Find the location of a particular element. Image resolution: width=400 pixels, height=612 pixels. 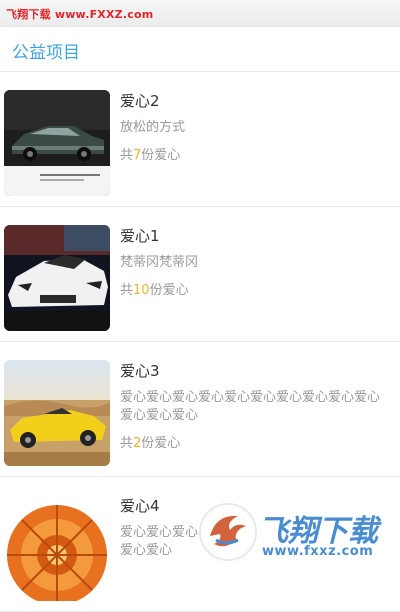

white-sports-car-image is located at coordinates (57, 278).